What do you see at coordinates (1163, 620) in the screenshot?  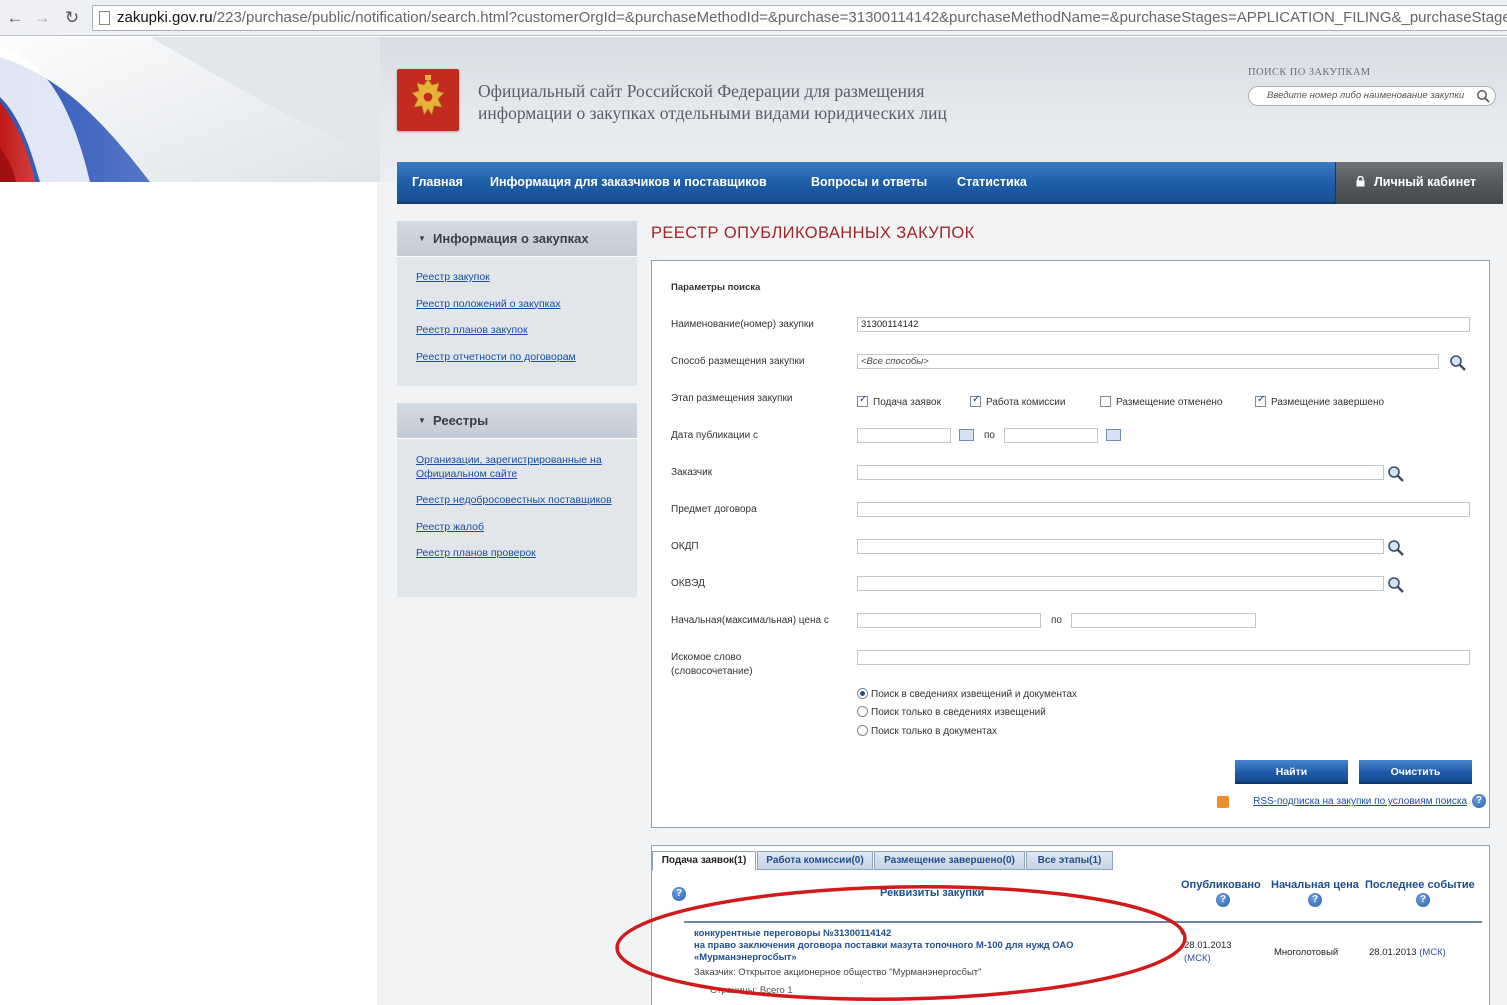 I see `price-to-input` at bounding box center [1163, 620].